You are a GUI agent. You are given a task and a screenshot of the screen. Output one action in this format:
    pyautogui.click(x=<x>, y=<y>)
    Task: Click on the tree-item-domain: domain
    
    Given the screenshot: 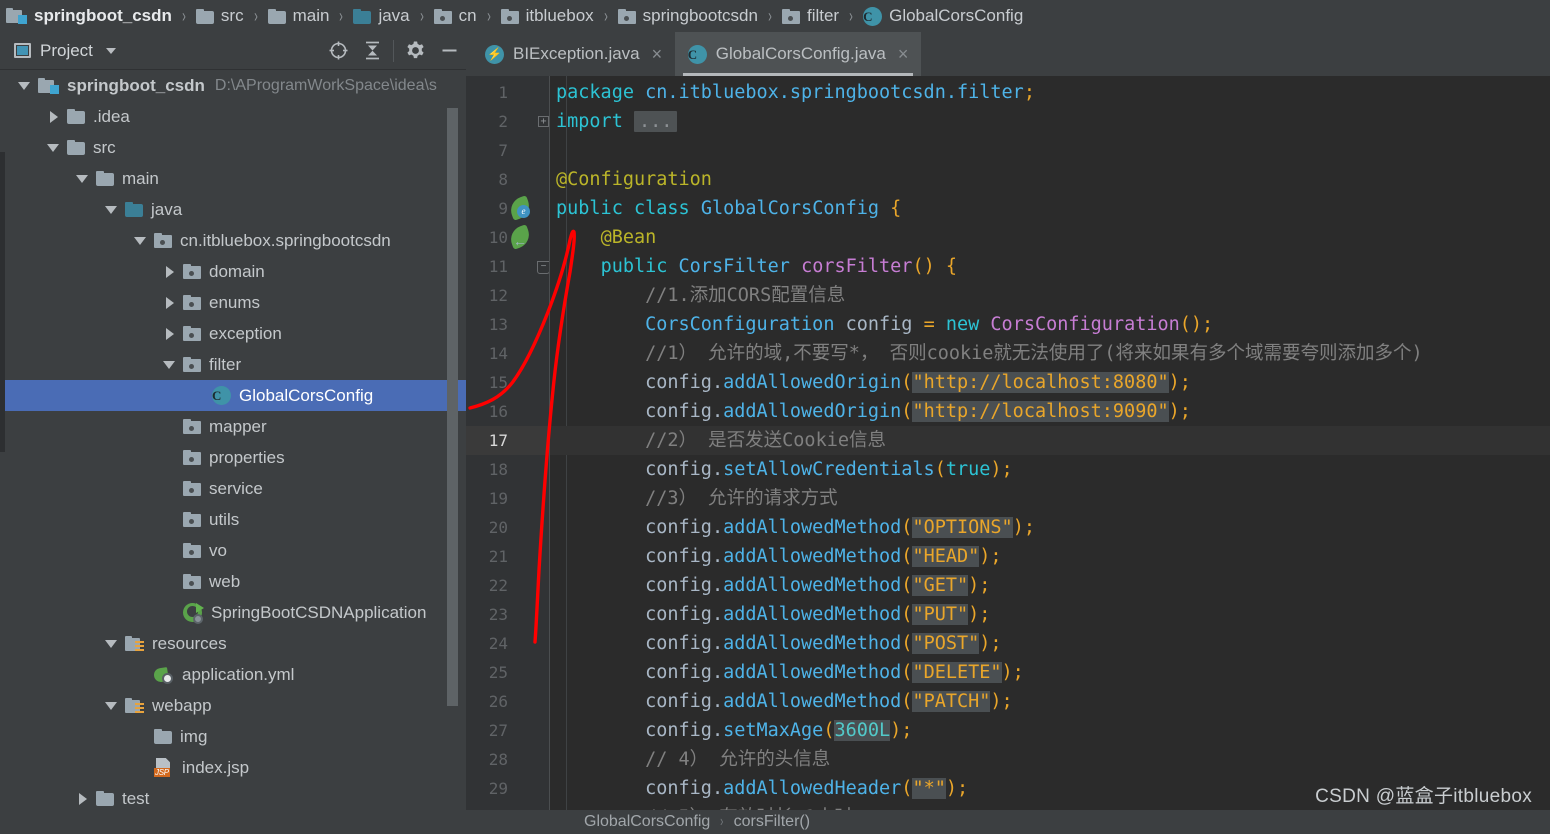 What is the action you would take?
    pyautogui.click(x=233, y=271)
    